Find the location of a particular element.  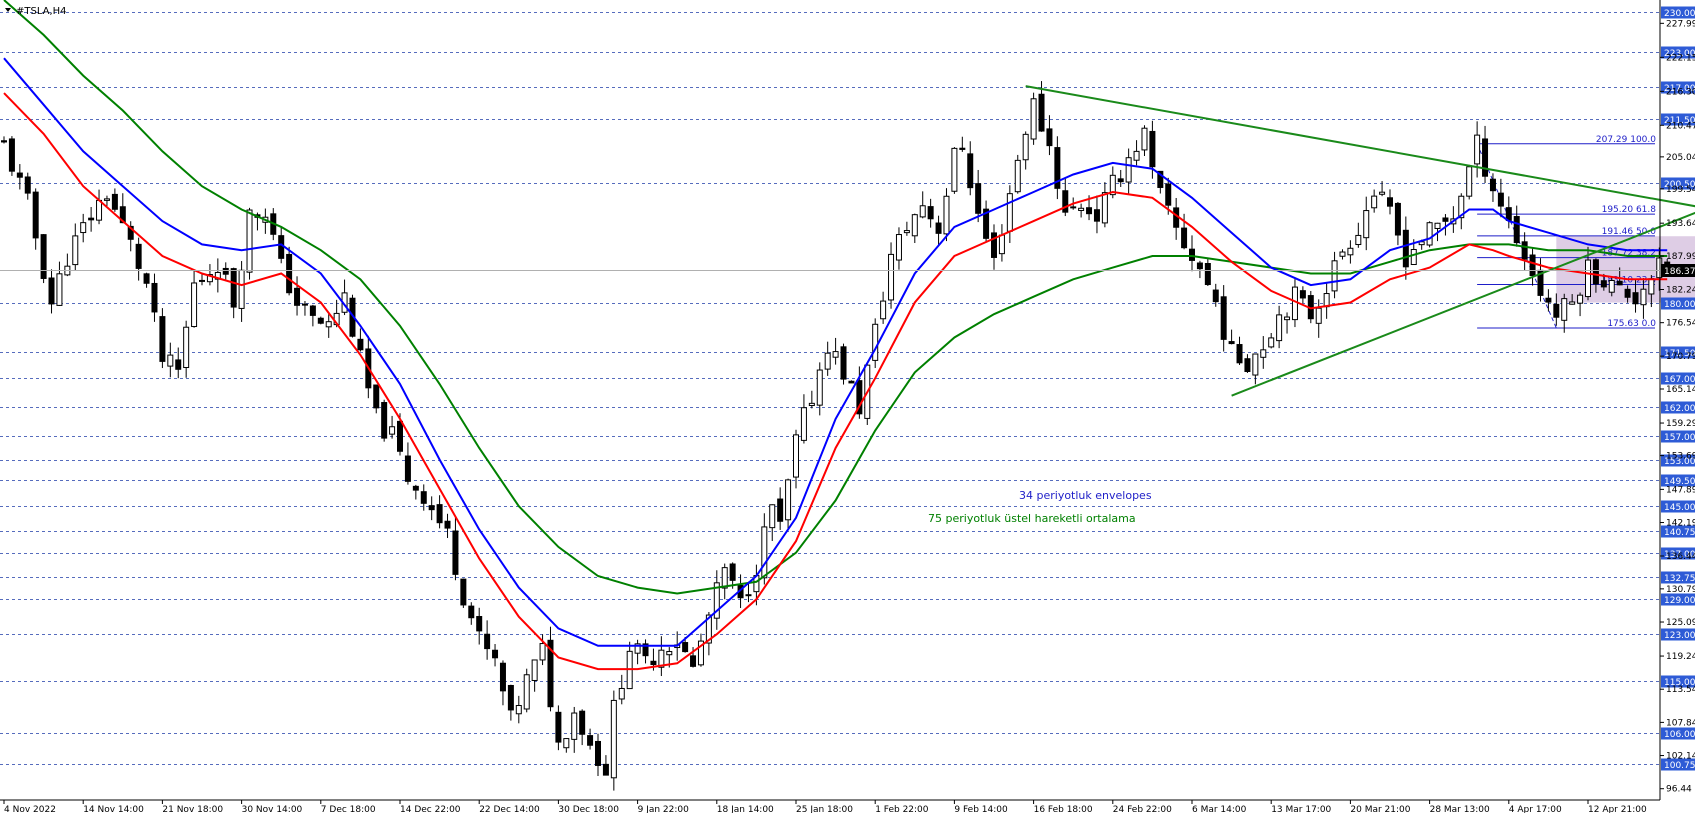

level-label: 106.00 is located at coordinates (1679, 735).